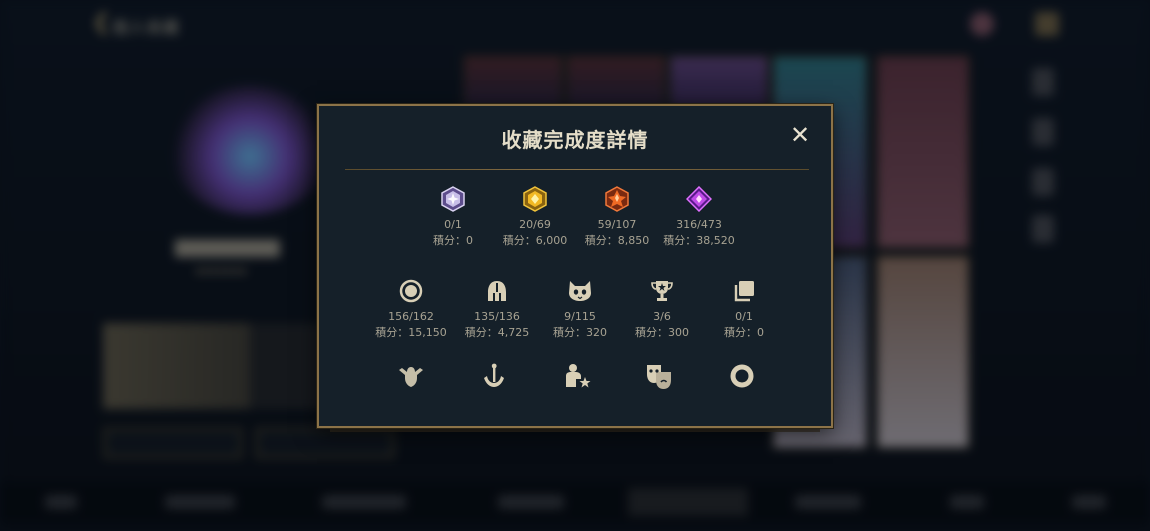  Describe the element at coordinates (662, 291) in the screenshot. I see `trophy-icon` at that location.